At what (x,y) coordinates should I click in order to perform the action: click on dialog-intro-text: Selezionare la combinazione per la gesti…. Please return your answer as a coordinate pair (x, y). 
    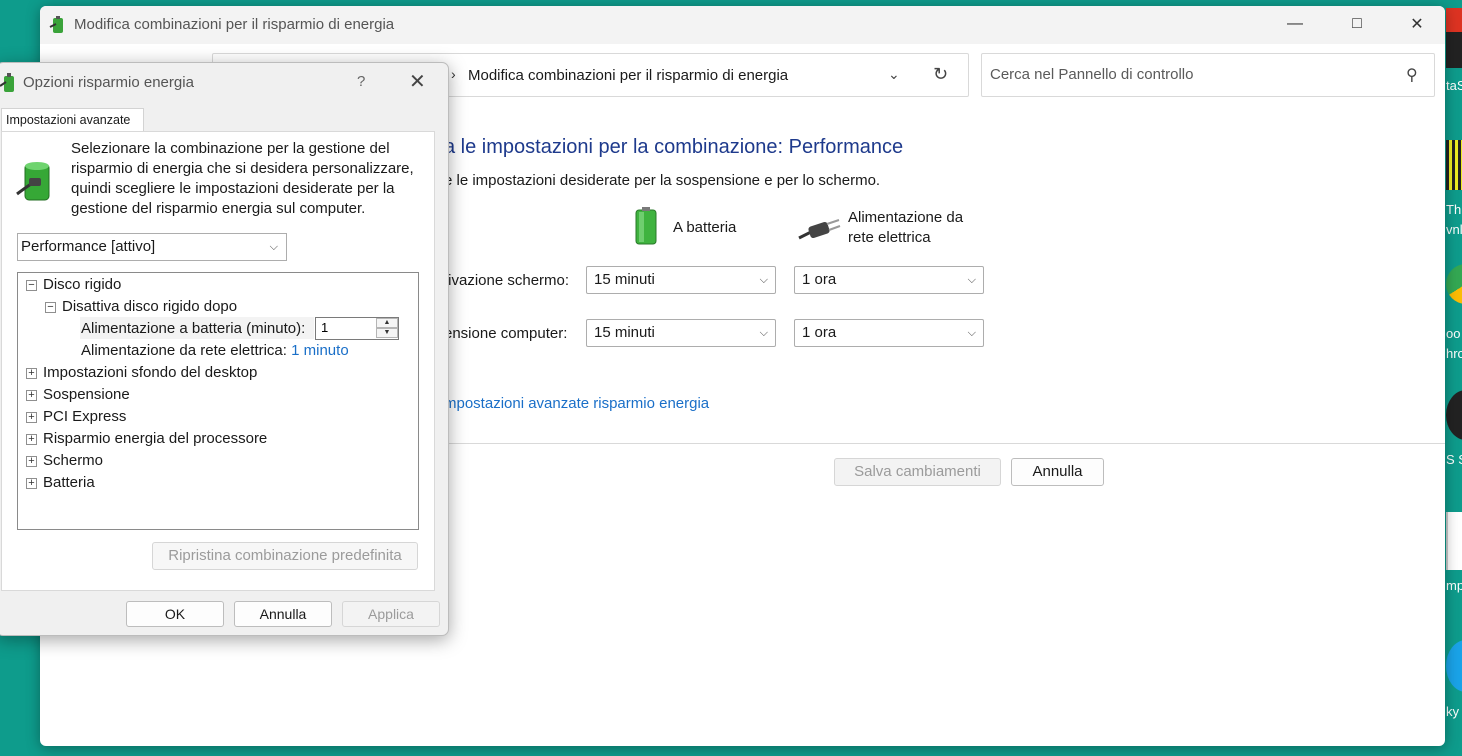
    Looking at the image, I should click on (242, 178).